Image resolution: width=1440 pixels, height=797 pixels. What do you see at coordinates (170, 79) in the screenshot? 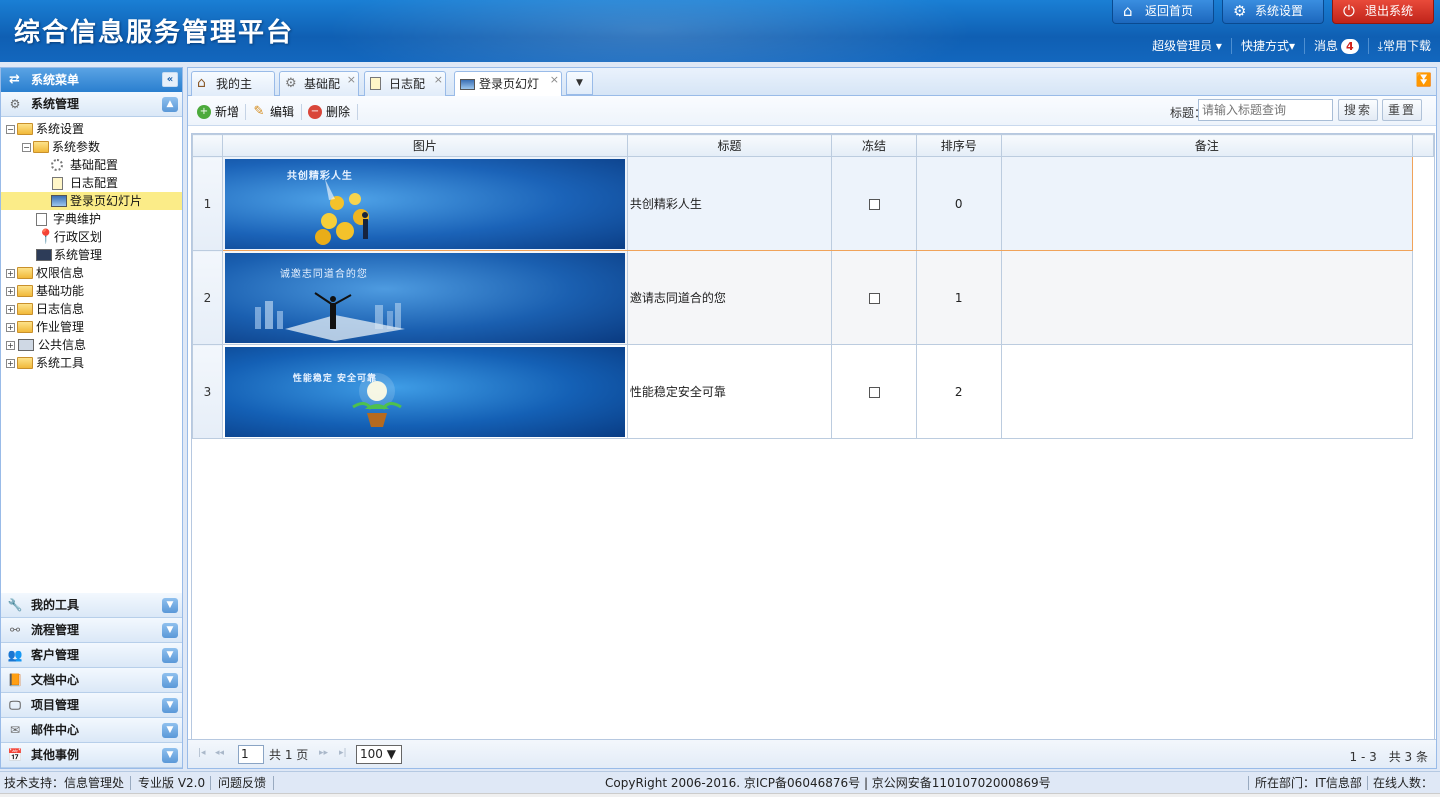
I see `collapse-sidebar-button: «` at bounding box center [170, 79].